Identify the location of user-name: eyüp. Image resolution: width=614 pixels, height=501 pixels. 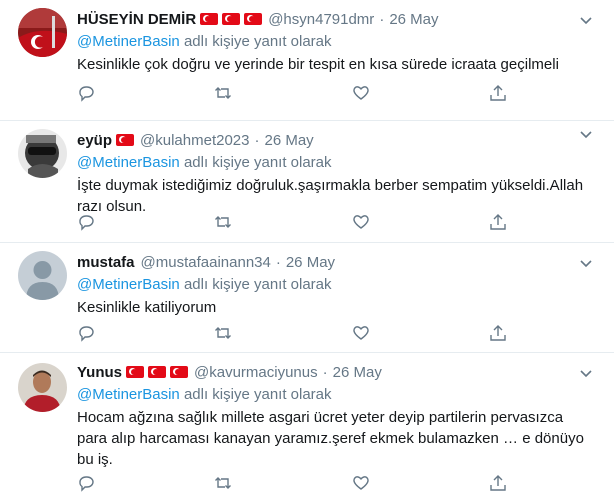
(94, 140).